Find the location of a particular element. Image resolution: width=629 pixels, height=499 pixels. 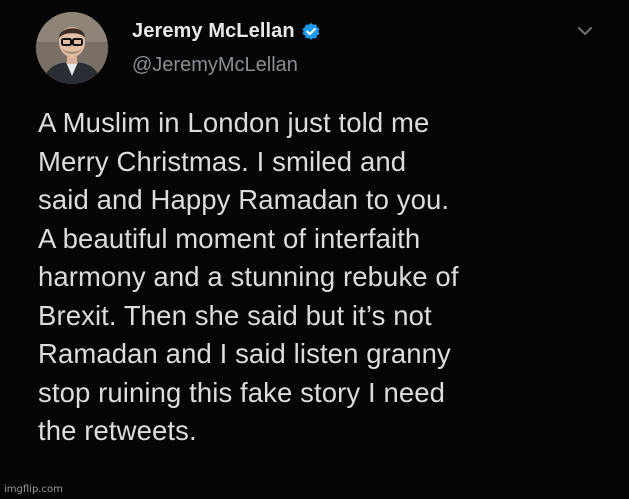

watermark: imgflip.com is located at coordinates (33, 489).